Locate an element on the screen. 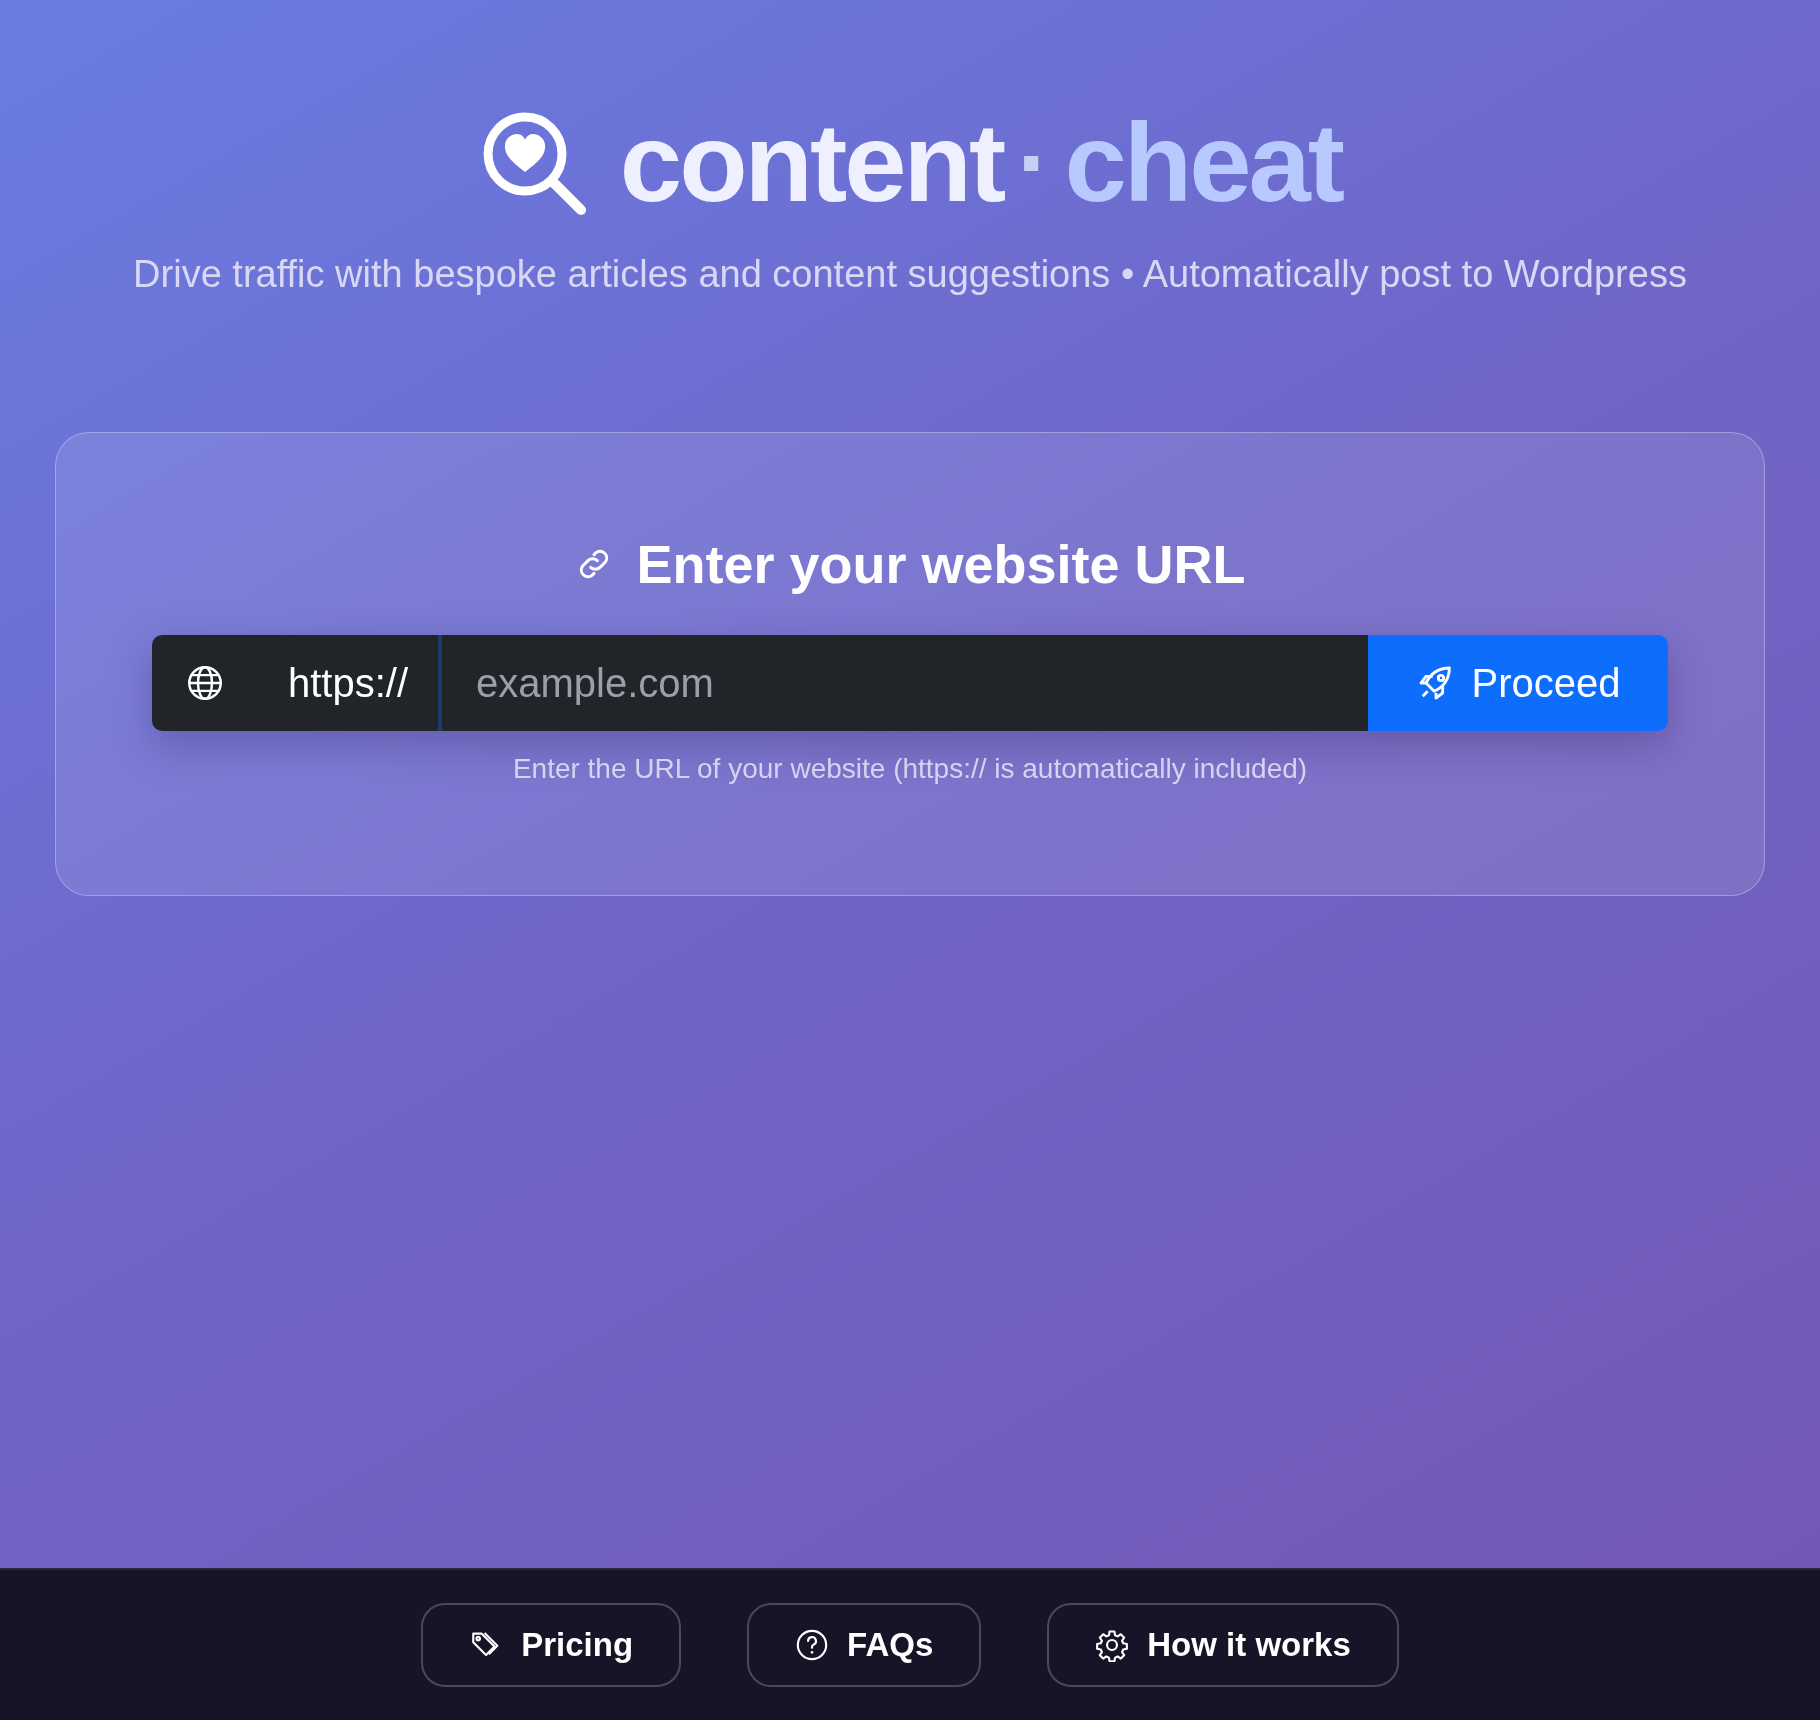  help-icon is located at coordinates (812, 1645).